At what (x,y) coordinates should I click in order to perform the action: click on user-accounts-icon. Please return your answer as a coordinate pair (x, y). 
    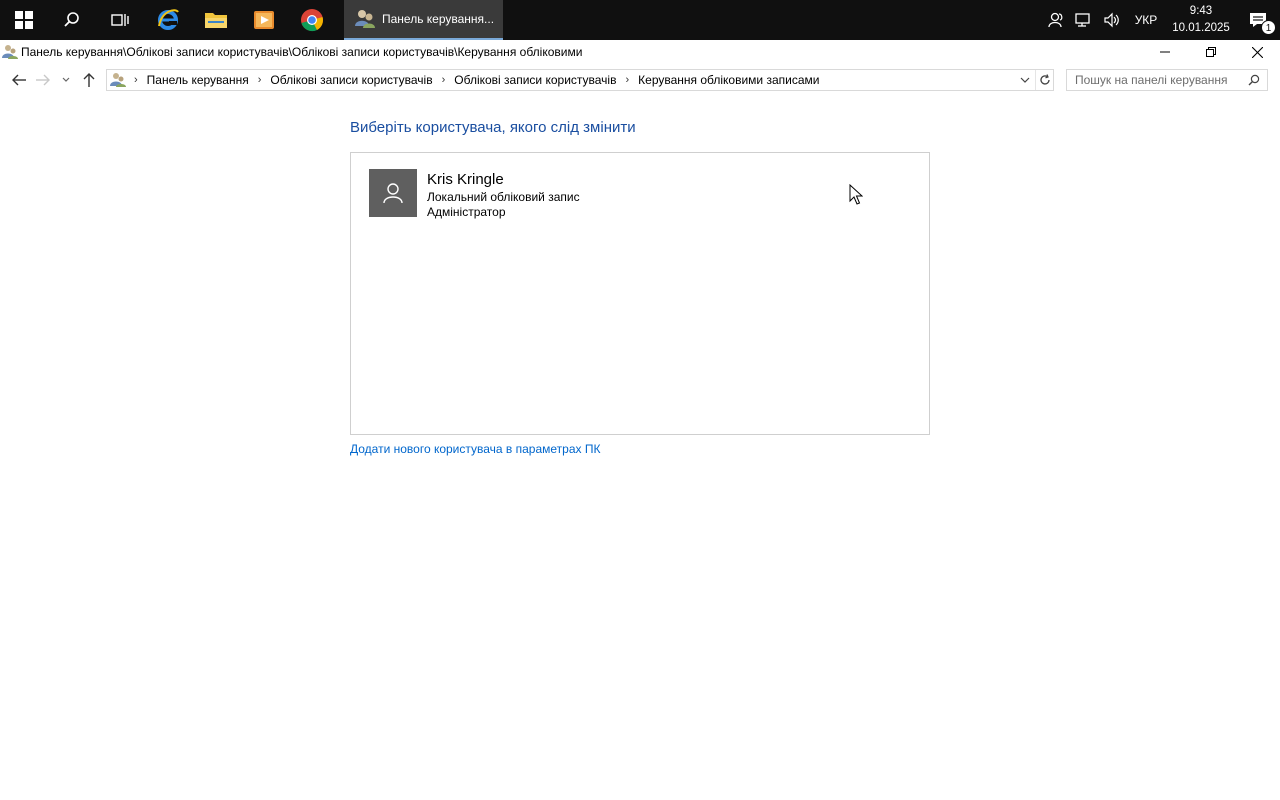
    Looking at the image, I should click on (365, 19).